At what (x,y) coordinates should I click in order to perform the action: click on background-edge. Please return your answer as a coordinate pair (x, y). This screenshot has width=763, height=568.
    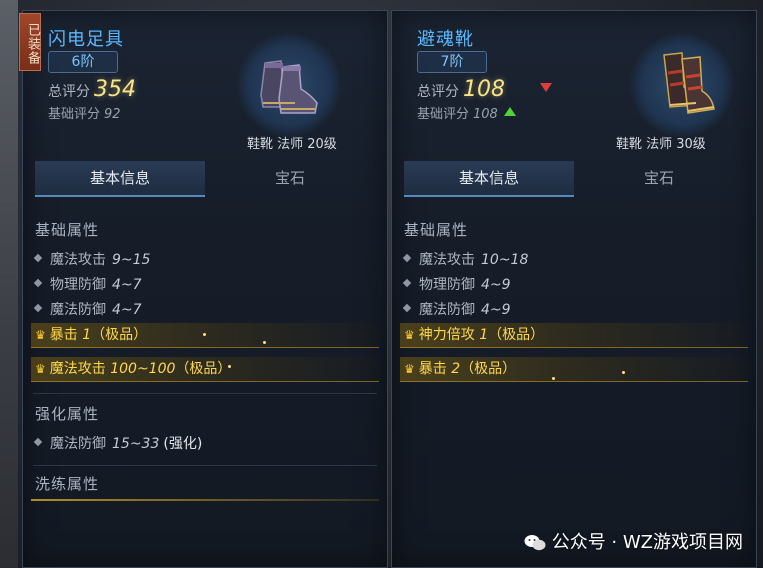
    Looking at the image, I should click on (9, 284).